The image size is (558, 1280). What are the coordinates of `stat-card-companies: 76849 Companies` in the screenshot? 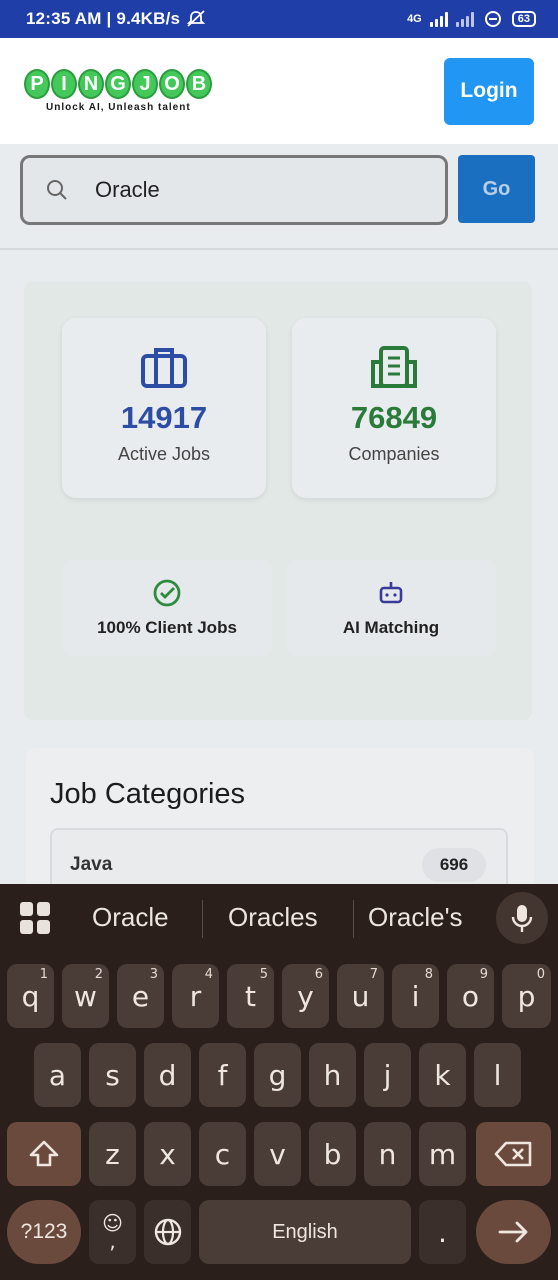 It's located at (394, 408).